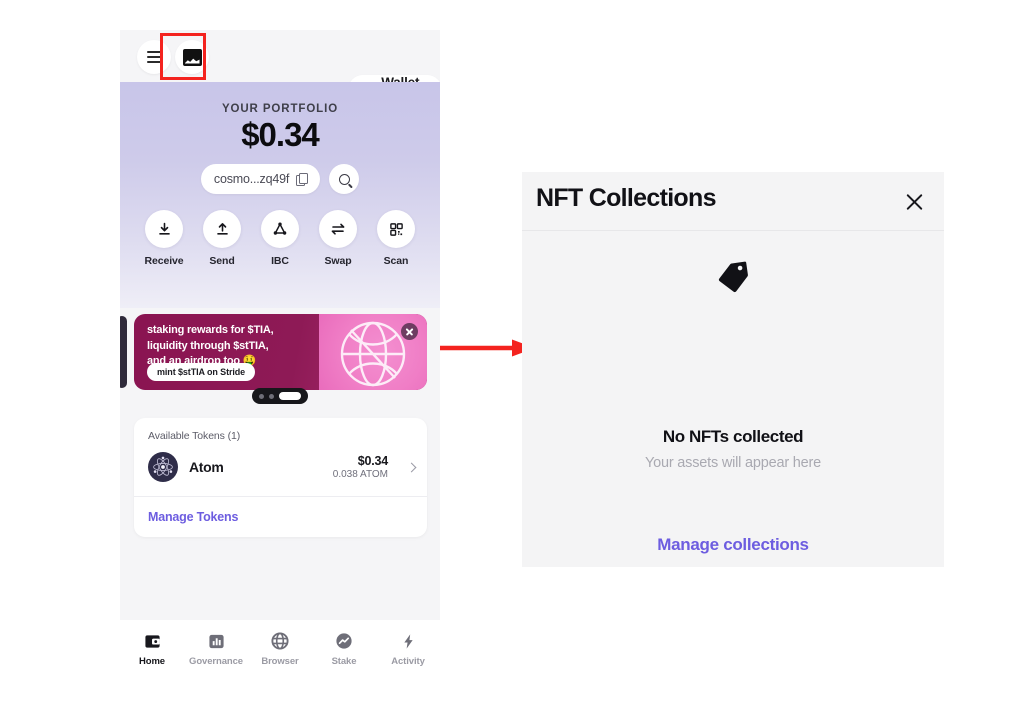 The image size is (1024, 712). Describe the element at coordinates (123, 352) in the screenshot. I see `carousel-previous-card` at that location.